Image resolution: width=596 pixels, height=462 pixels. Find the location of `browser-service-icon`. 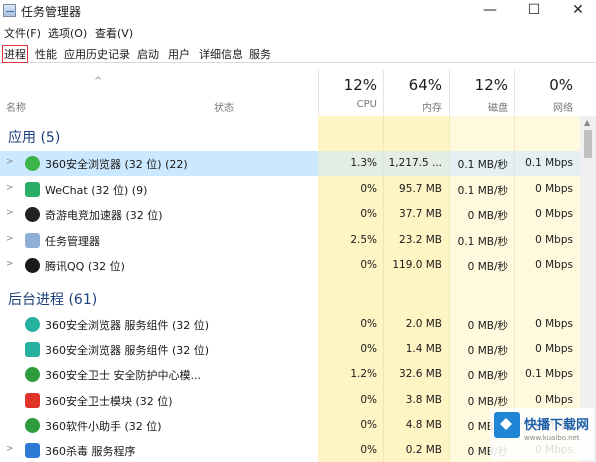

browser-service-icon is located at coordinates (32, 324).